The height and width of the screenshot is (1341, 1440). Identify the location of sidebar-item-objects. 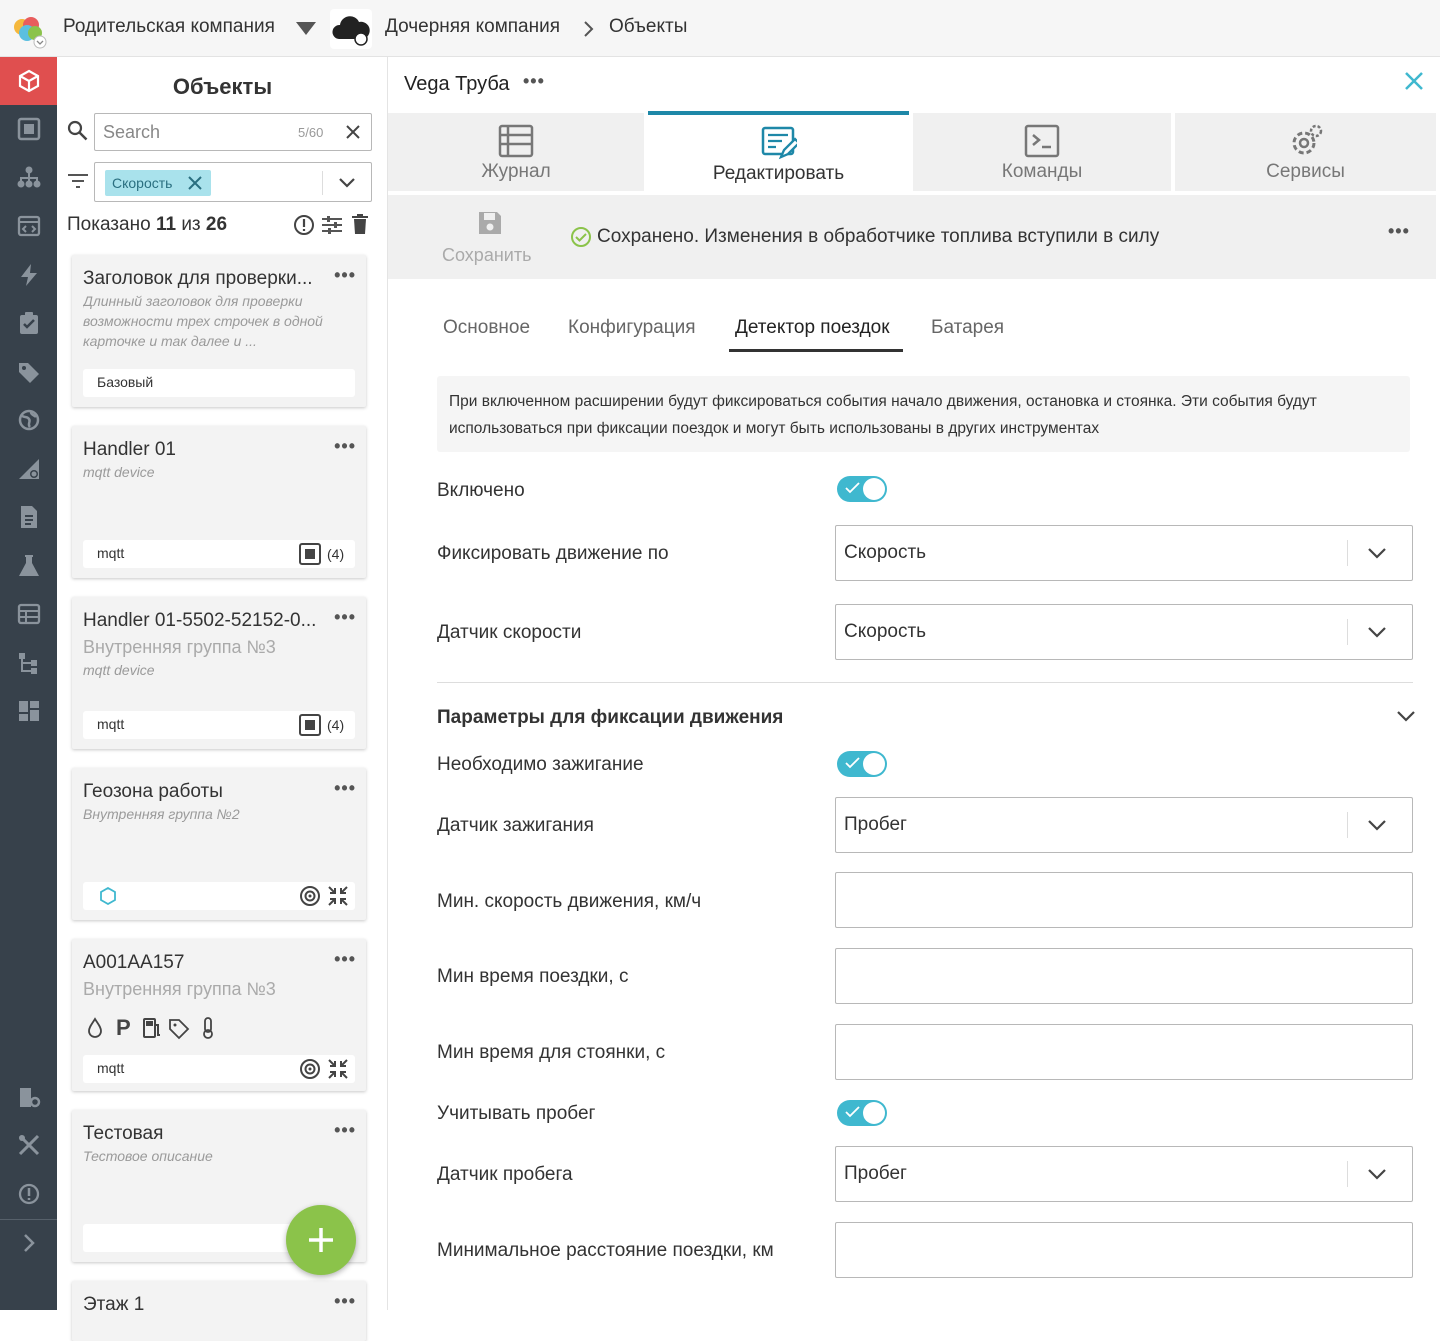
(28, 81).